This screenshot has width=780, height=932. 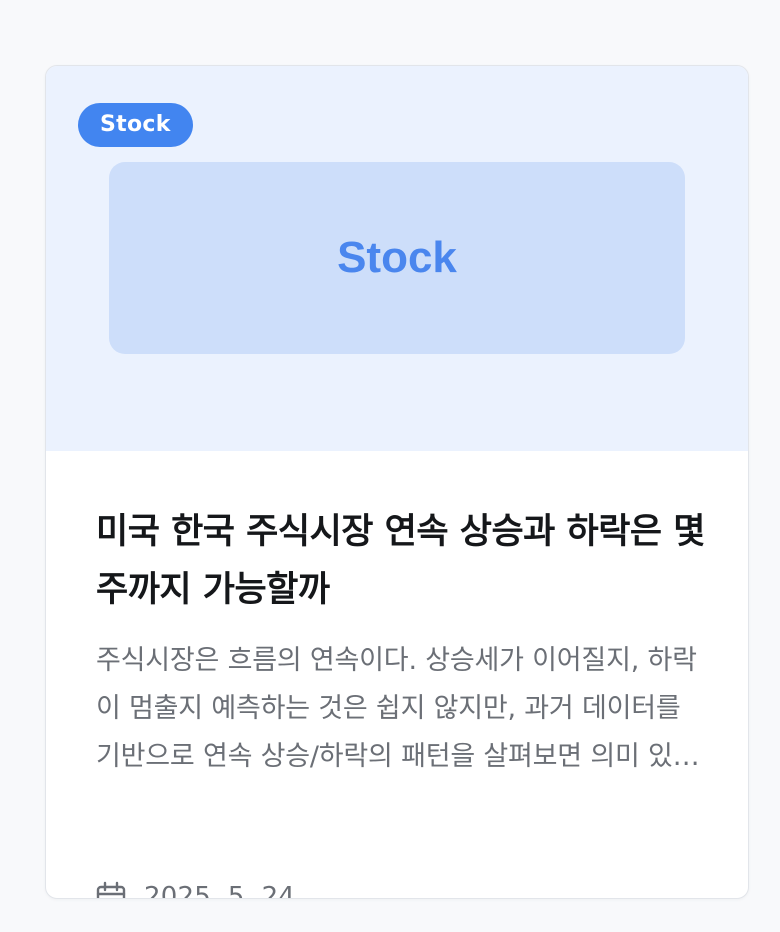 I want to click on post-meta: 2025. 5. 24., so click(x=200, y=888).